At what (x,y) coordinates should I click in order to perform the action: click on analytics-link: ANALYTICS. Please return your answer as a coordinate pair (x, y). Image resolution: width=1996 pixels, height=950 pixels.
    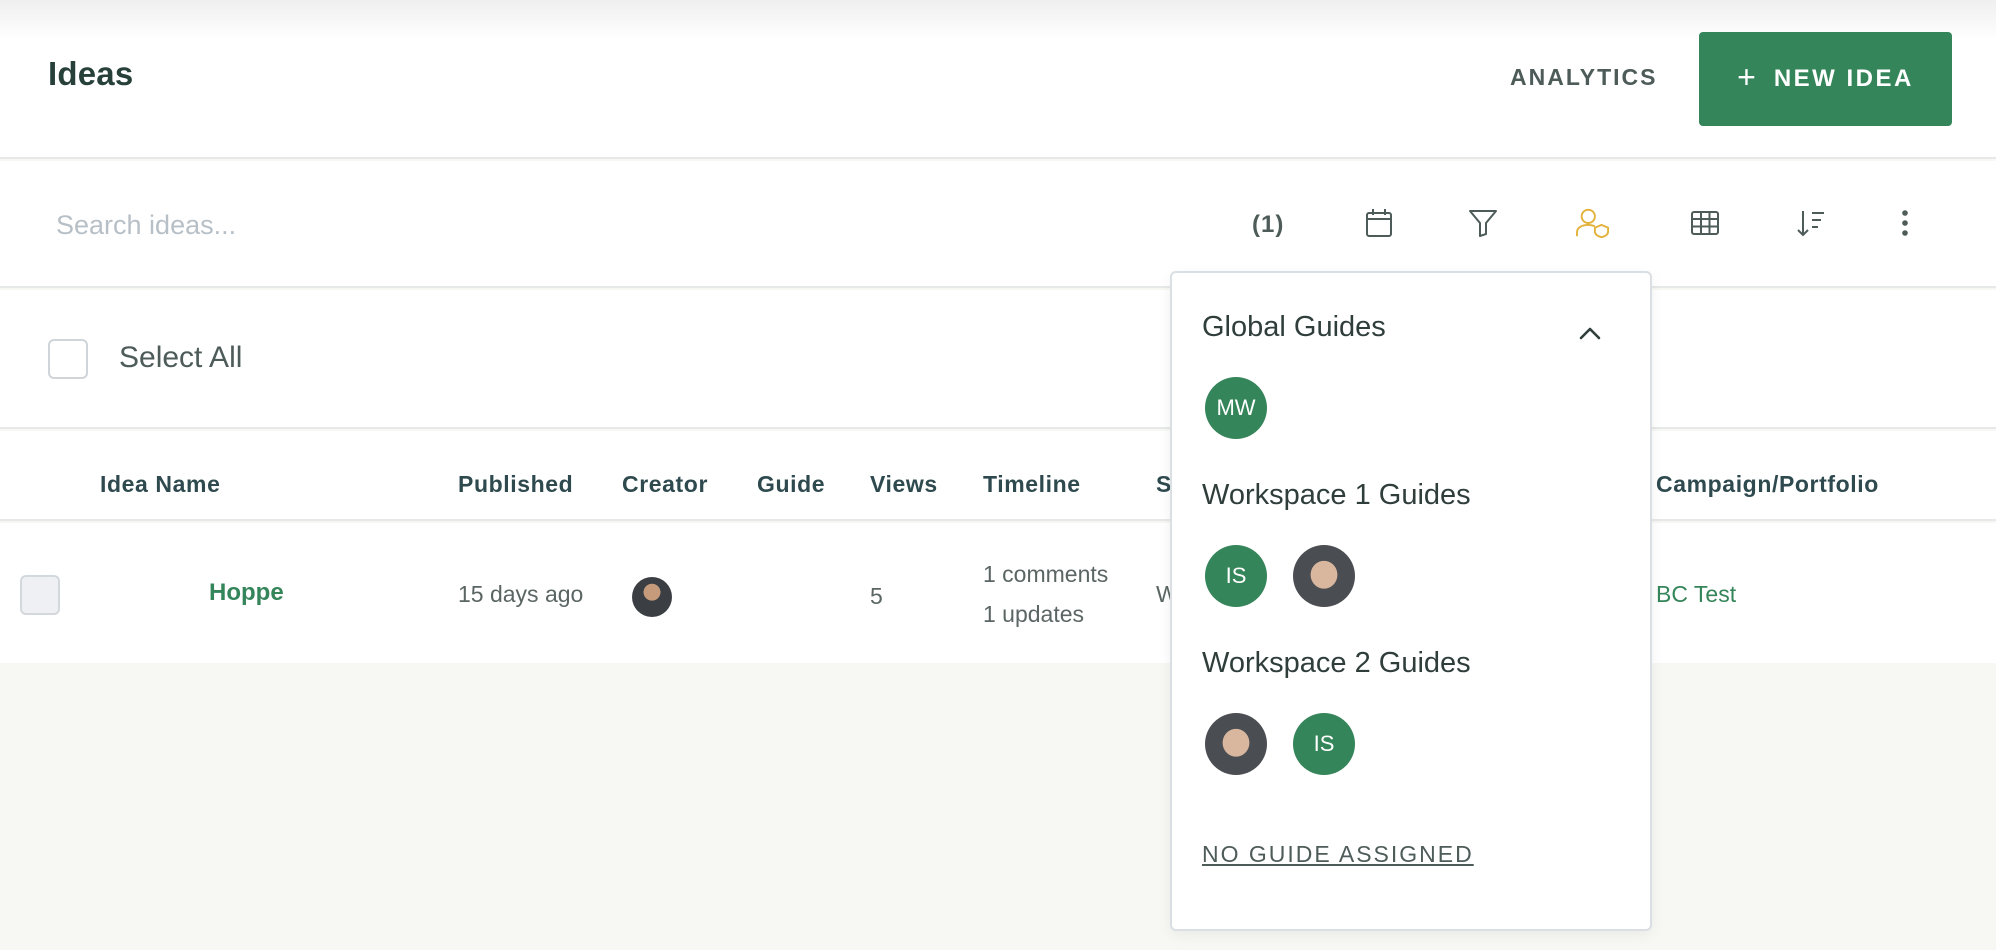
    Looking at the image, I should click on (1584, 77).